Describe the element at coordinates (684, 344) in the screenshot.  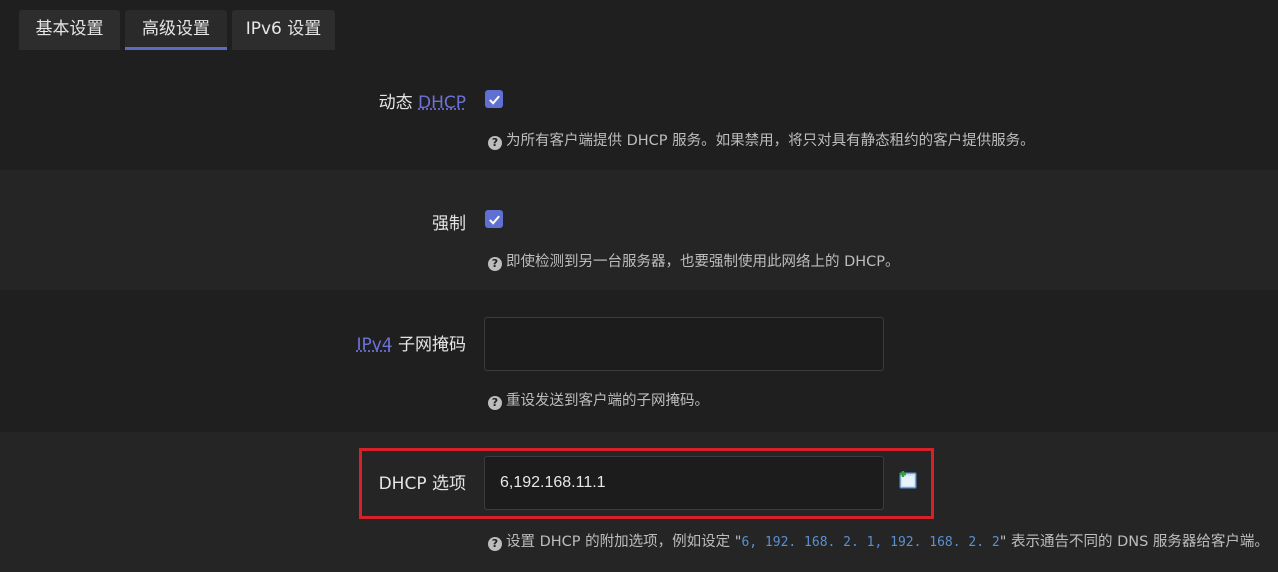
I see `ipv4-netmask-input` at that location.